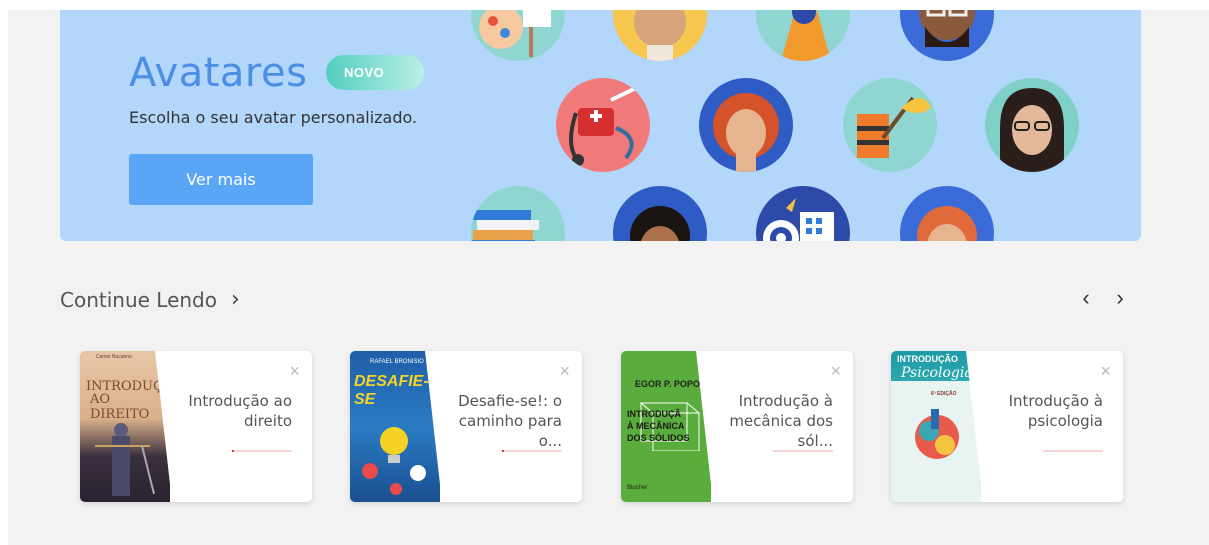 Image resolution: width=1209 pixels, height=545 pixels. I want to click on book-cover-image: RAFAEL BRONISIO DESAFIE-SE, so click(395, 426).